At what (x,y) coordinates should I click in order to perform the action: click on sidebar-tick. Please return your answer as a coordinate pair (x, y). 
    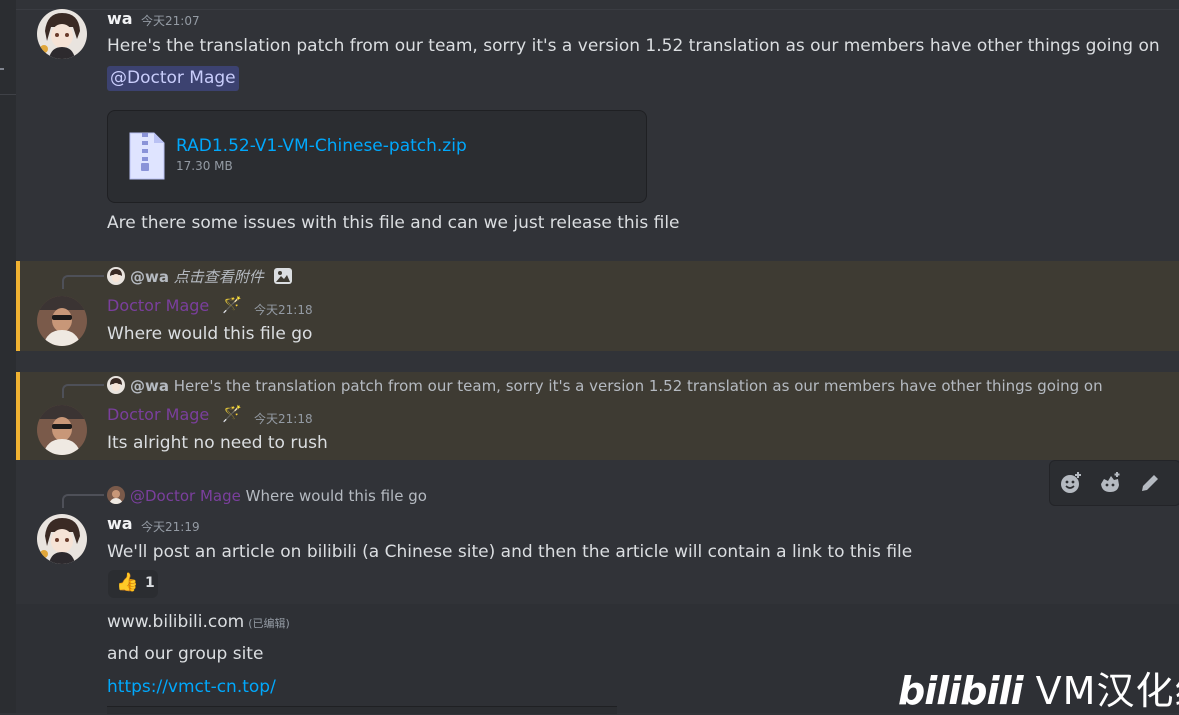
    Looking at the image, I should click on (2, 69).